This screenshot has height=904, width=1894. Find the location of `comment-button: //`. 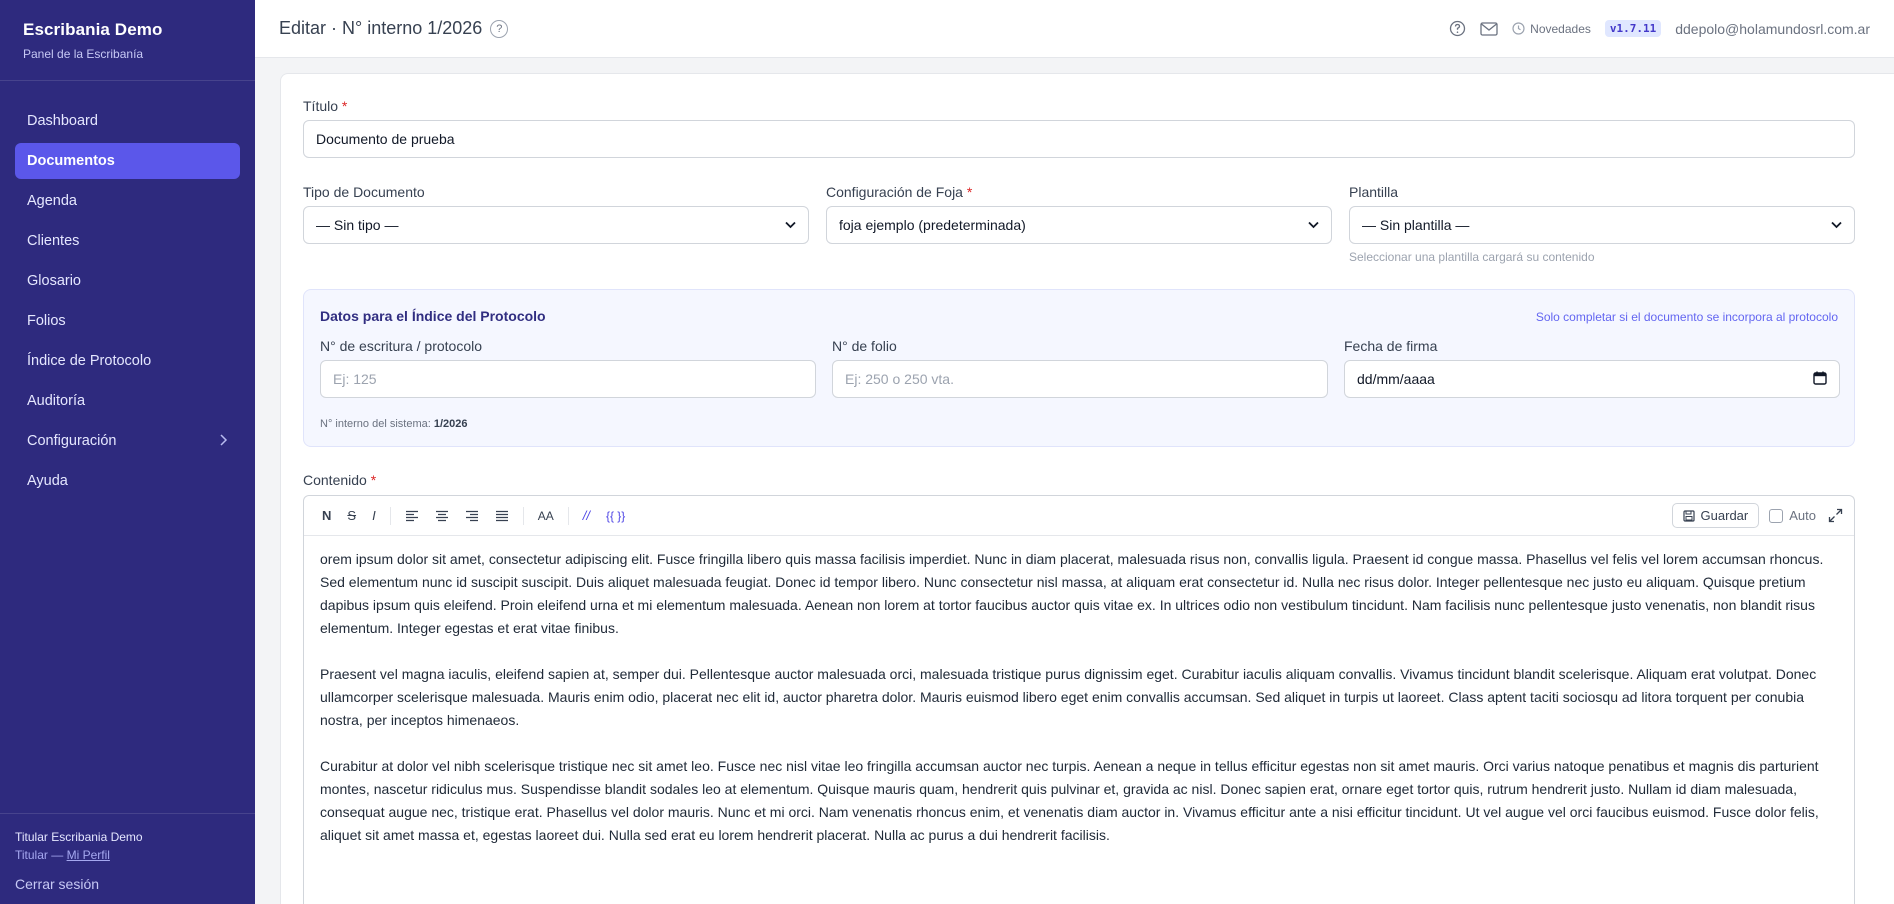

comment-button: // is located at coordinates (586, 516).